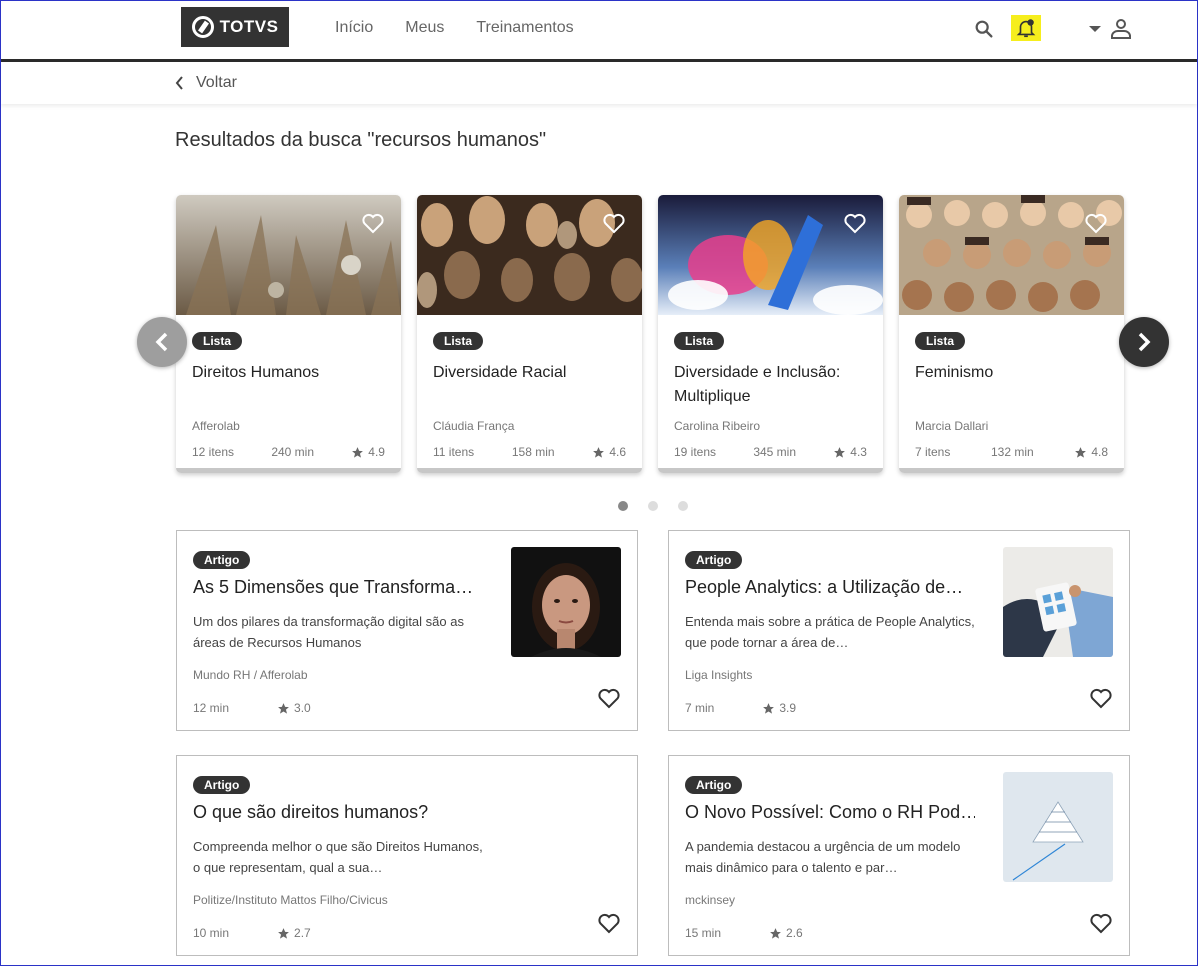 The image size is (1198, 966). I want to click on totvs-logo: TOTVS, so click(235, 27).